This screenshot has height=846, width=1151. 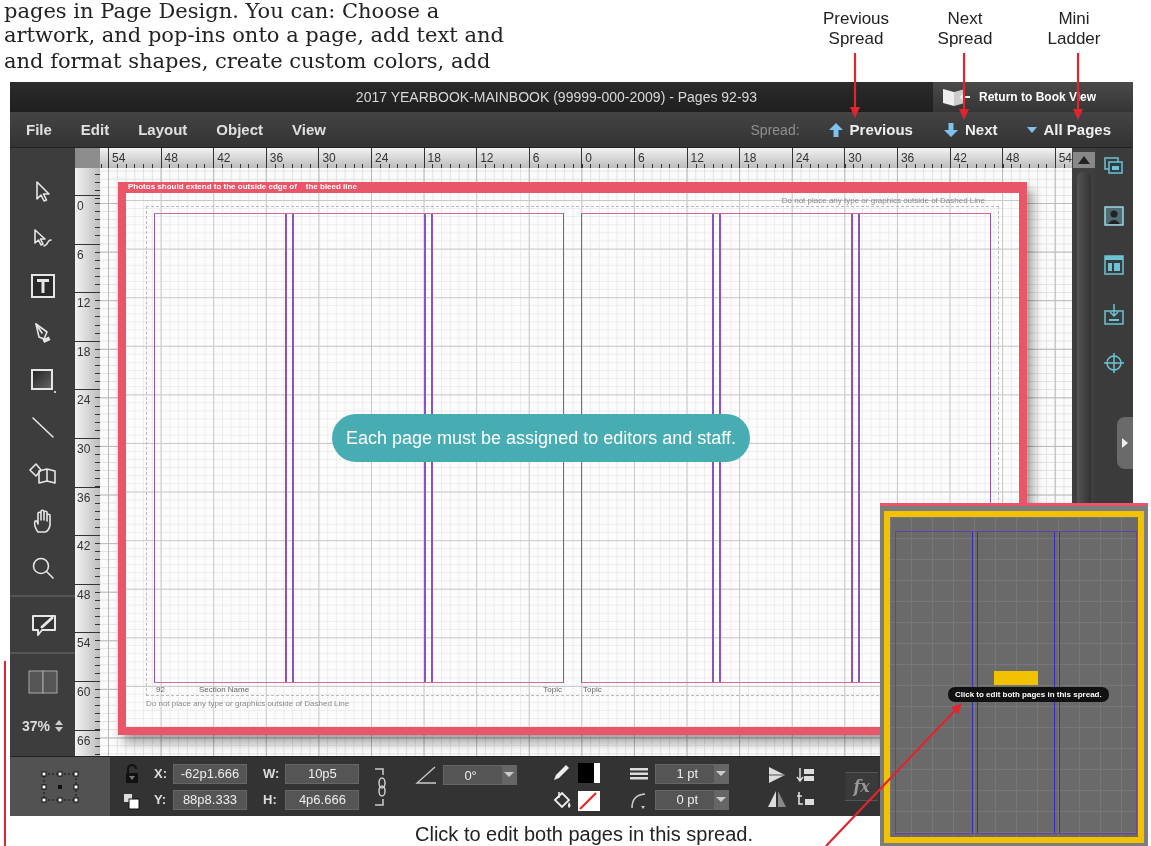 What do you see at coordinates (805, 798) in the screenshot?
I see `text-align-icon` at bounding box center [805, 798].